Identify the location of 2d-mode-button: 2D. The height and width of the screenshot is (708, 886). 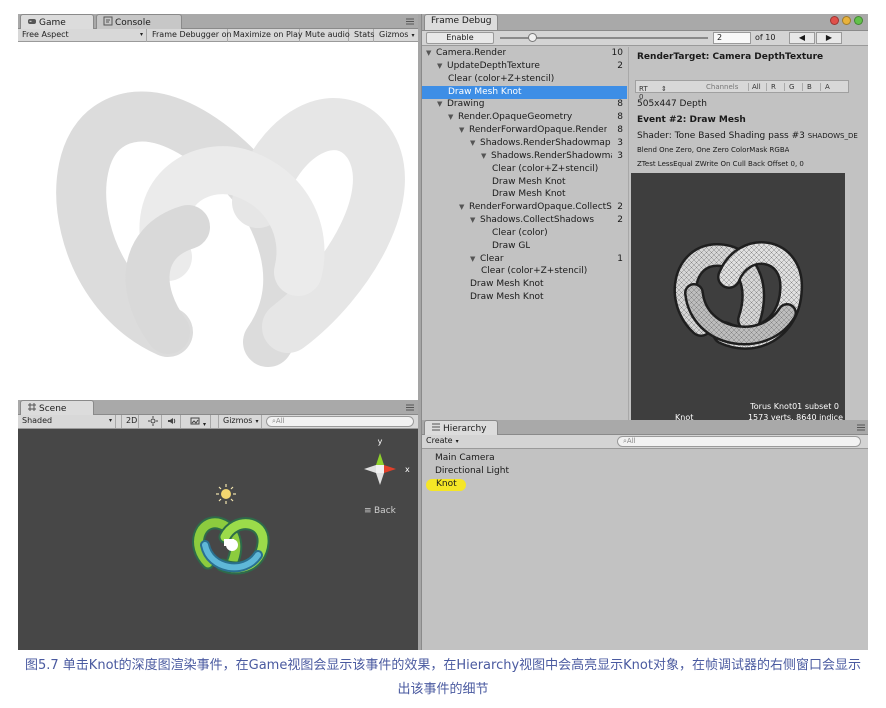
(130, 421).